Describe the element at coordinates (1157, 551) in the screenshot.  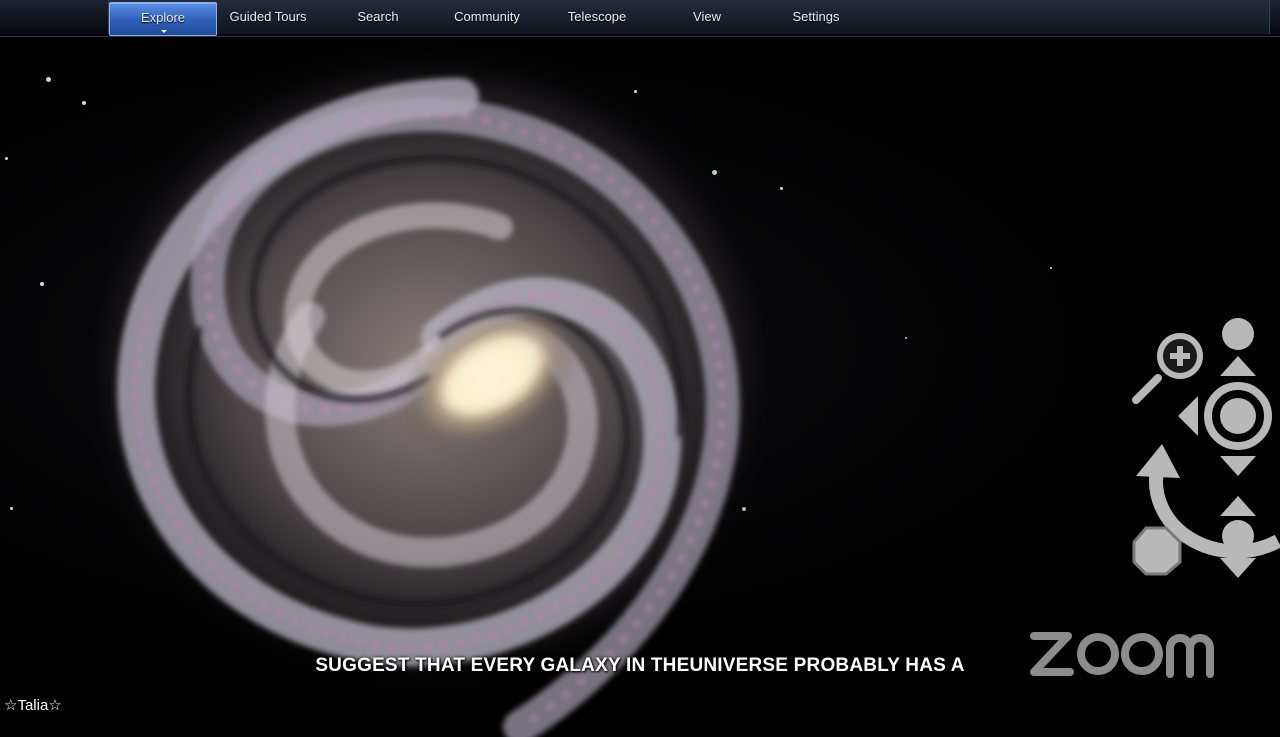
I see `stop-icon` at that location.